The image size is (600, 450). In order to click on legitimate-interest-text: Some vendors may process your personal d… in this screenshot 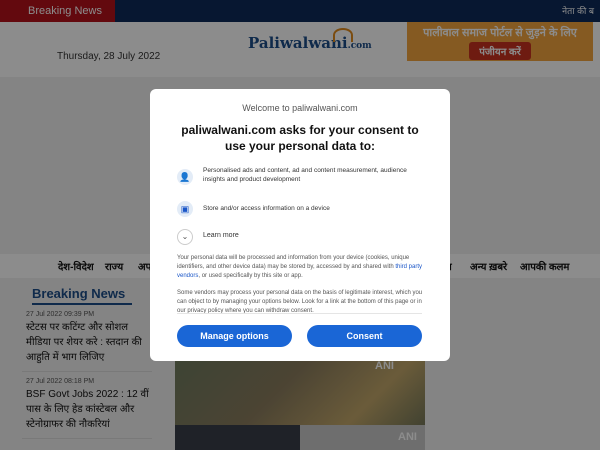, I will do `click(300, 302)`.